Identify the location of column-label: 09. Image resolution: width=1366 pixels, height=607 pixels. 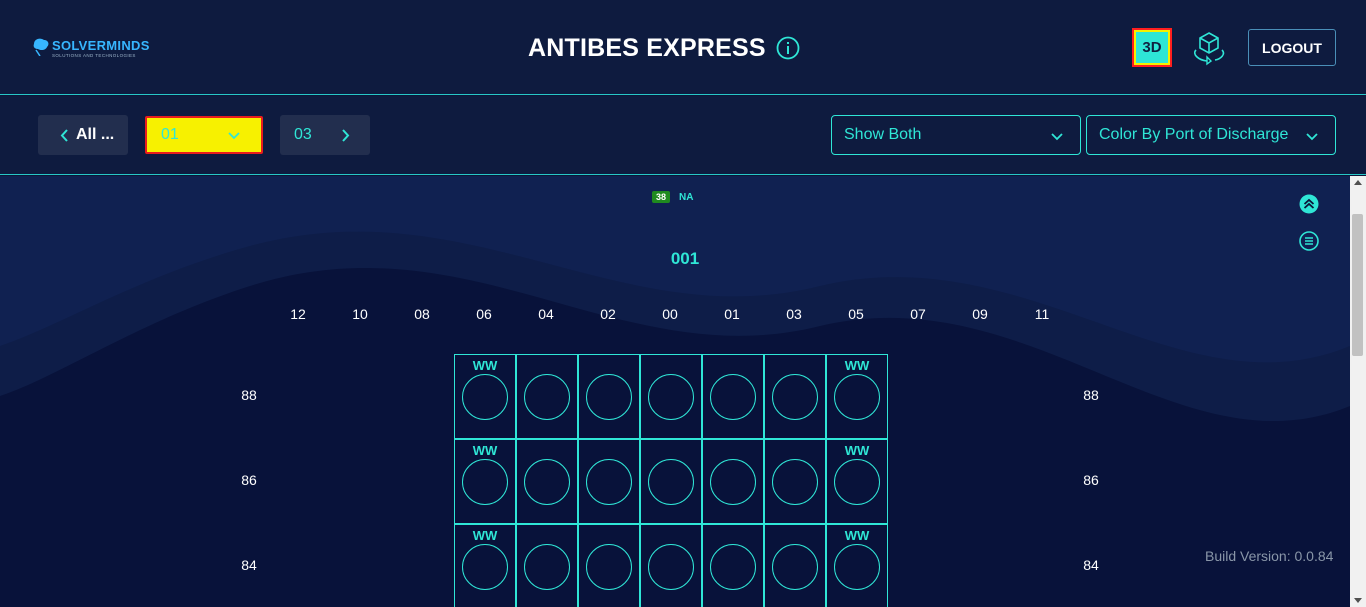
(980, 314).